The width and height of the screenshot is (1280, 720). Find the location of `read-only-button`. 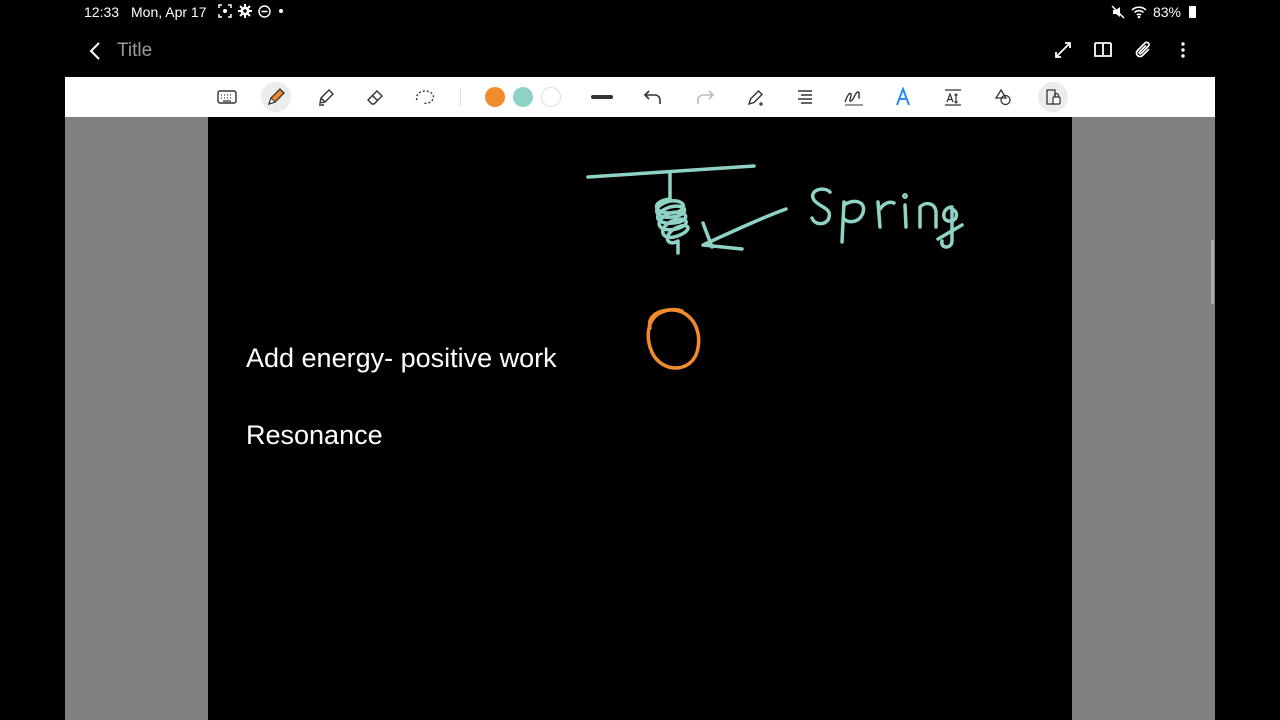

read-only-button is located at coordinates (1053, 97).